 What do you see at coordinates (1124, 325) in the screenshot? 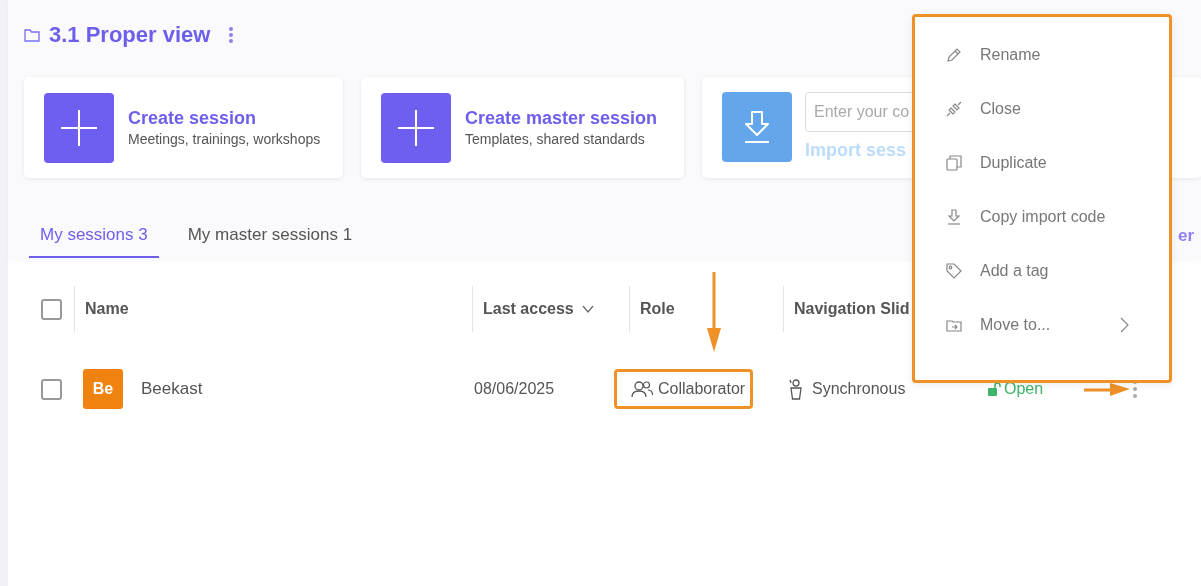
I see `chevron-right-icon` at bounding box center [1124, 325].